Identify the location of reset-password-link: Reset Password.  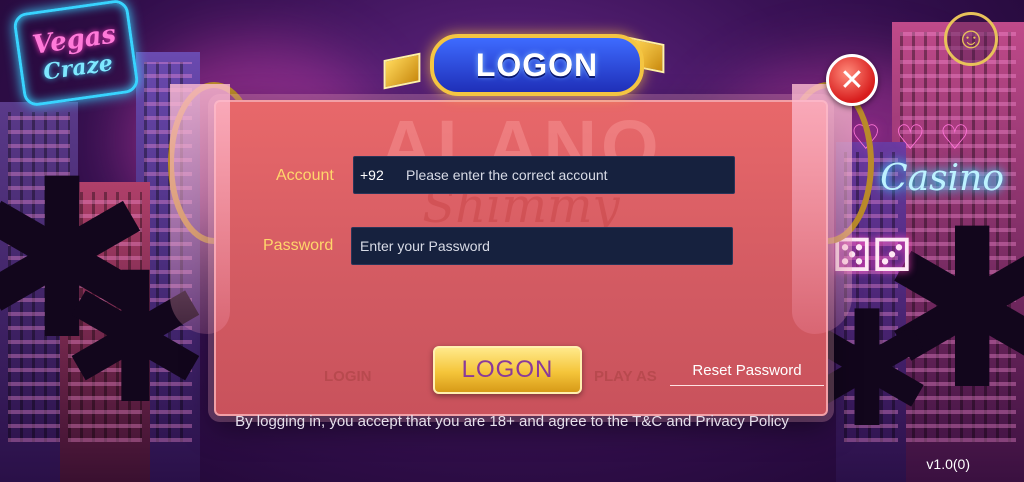
(747, 374).